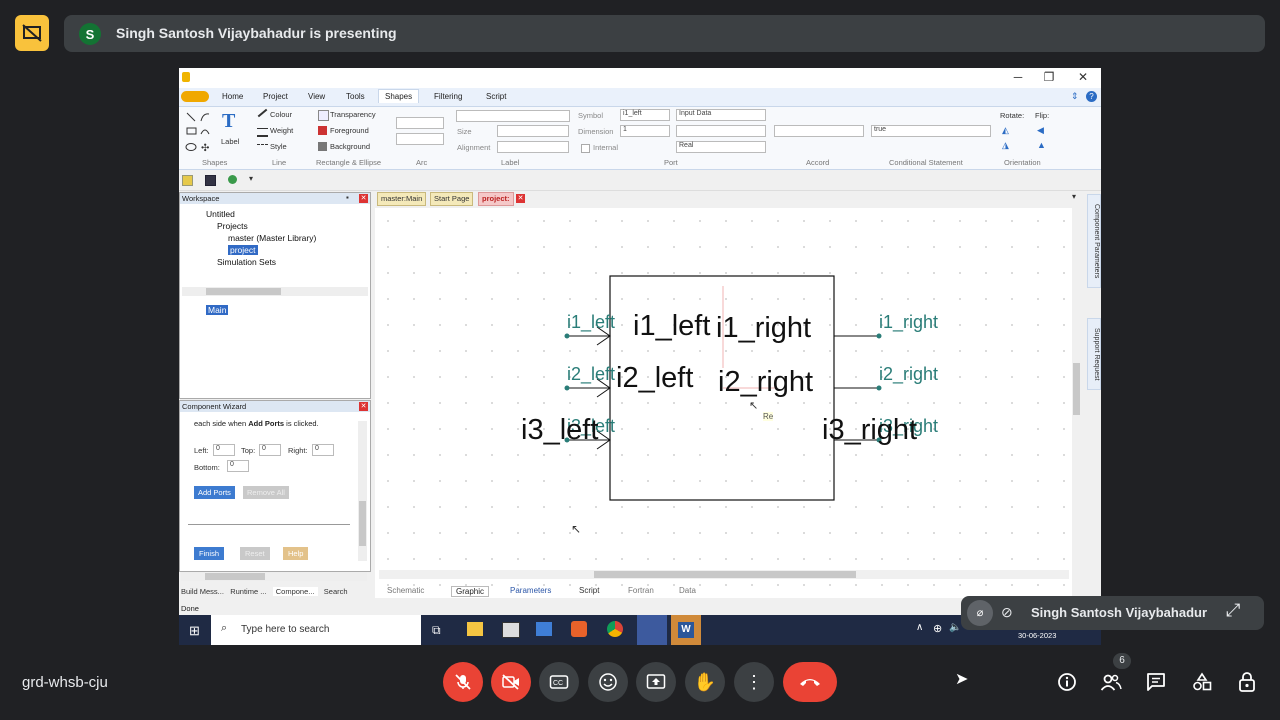 Image resolution: width=1280 pixels, height=720 pixels. What do you see at coordinates (448, 96) in the screenshot?
I see `tab-filtering: Filtering` at bounding box center [448, 96].